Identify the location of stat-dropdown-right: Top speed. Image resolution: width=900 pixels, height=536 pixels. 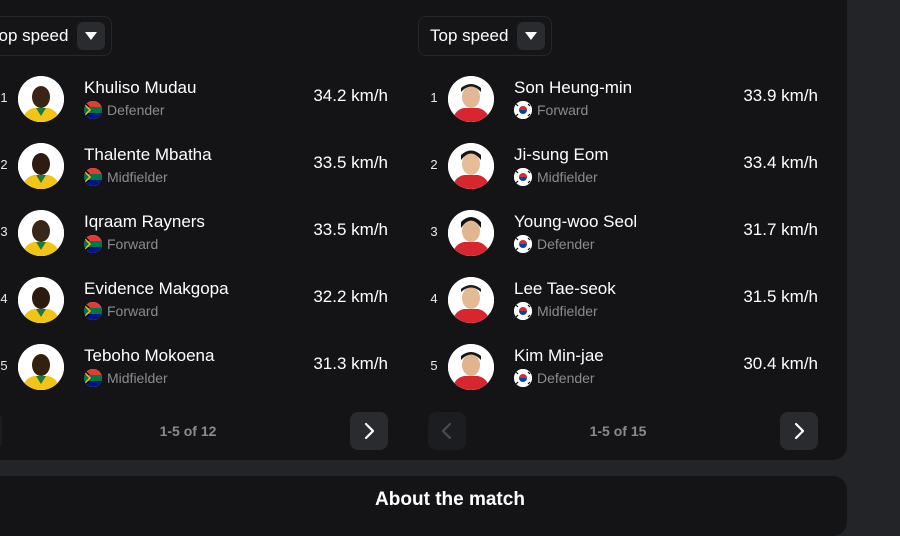
(485, 36).